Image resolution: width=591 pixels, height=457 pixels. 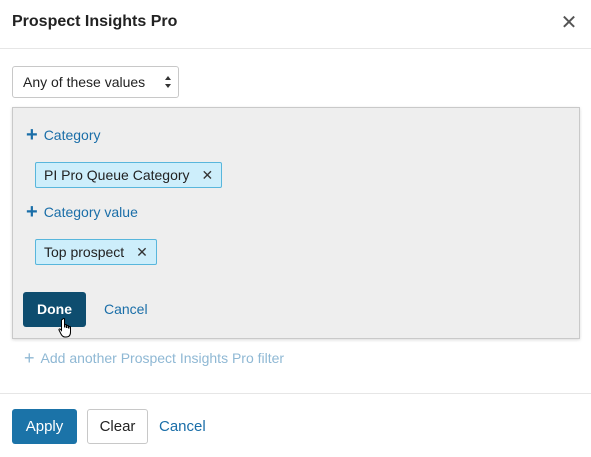 I want to click on add-category-value-label: Category value, so click(x=90, y=212).